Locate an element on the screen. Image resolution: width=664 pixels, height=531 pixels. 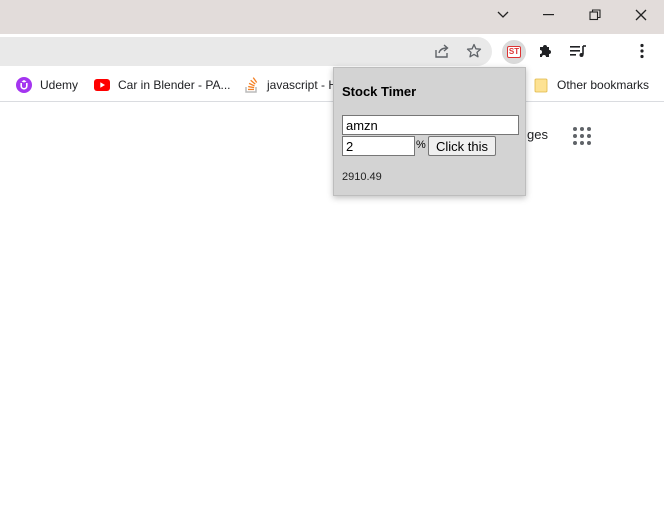
star-icon is located at coordinates (474, 50).